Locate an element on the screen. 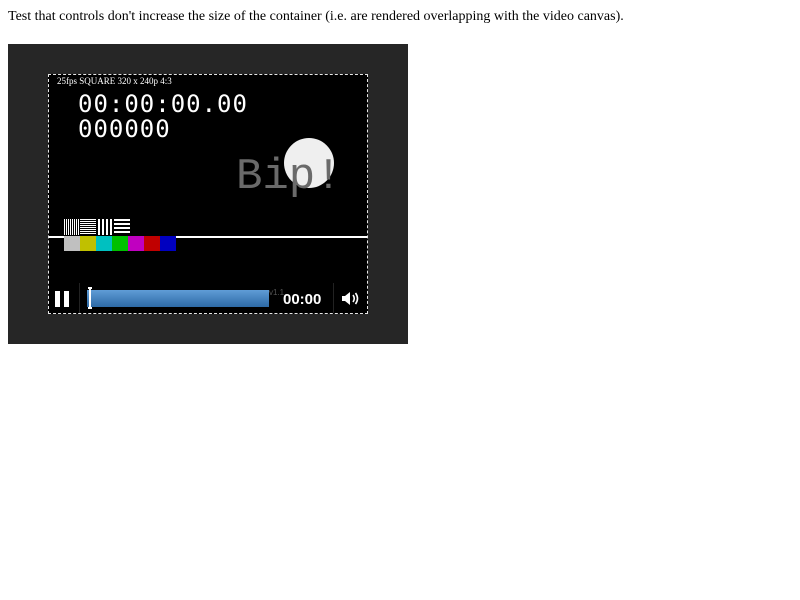 This screenshot has width=800, height=600. volume-icon is located at coordinates (351, 298).